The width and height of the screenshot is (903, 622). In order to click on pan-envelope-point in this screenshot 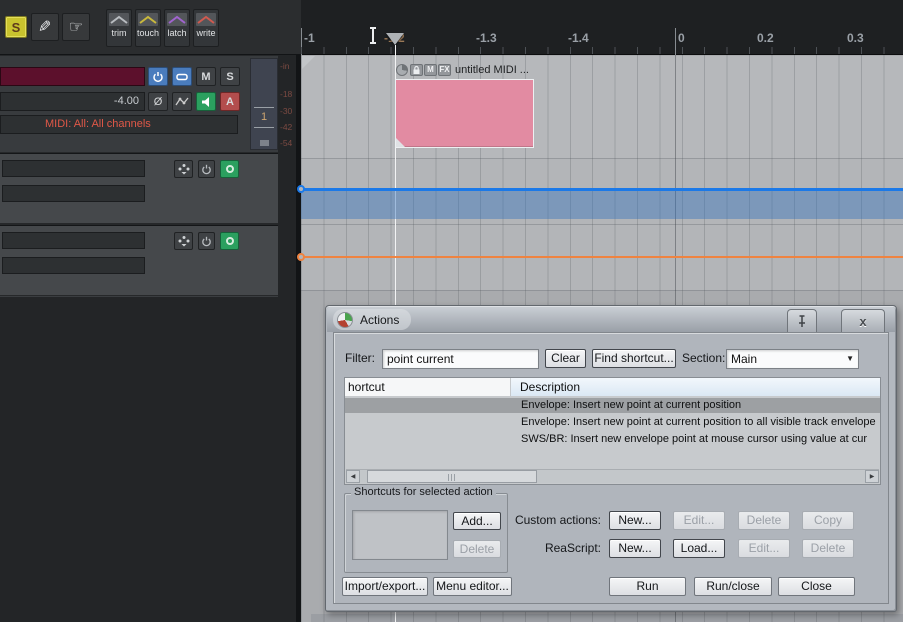, I will do `click(301, 257)`.